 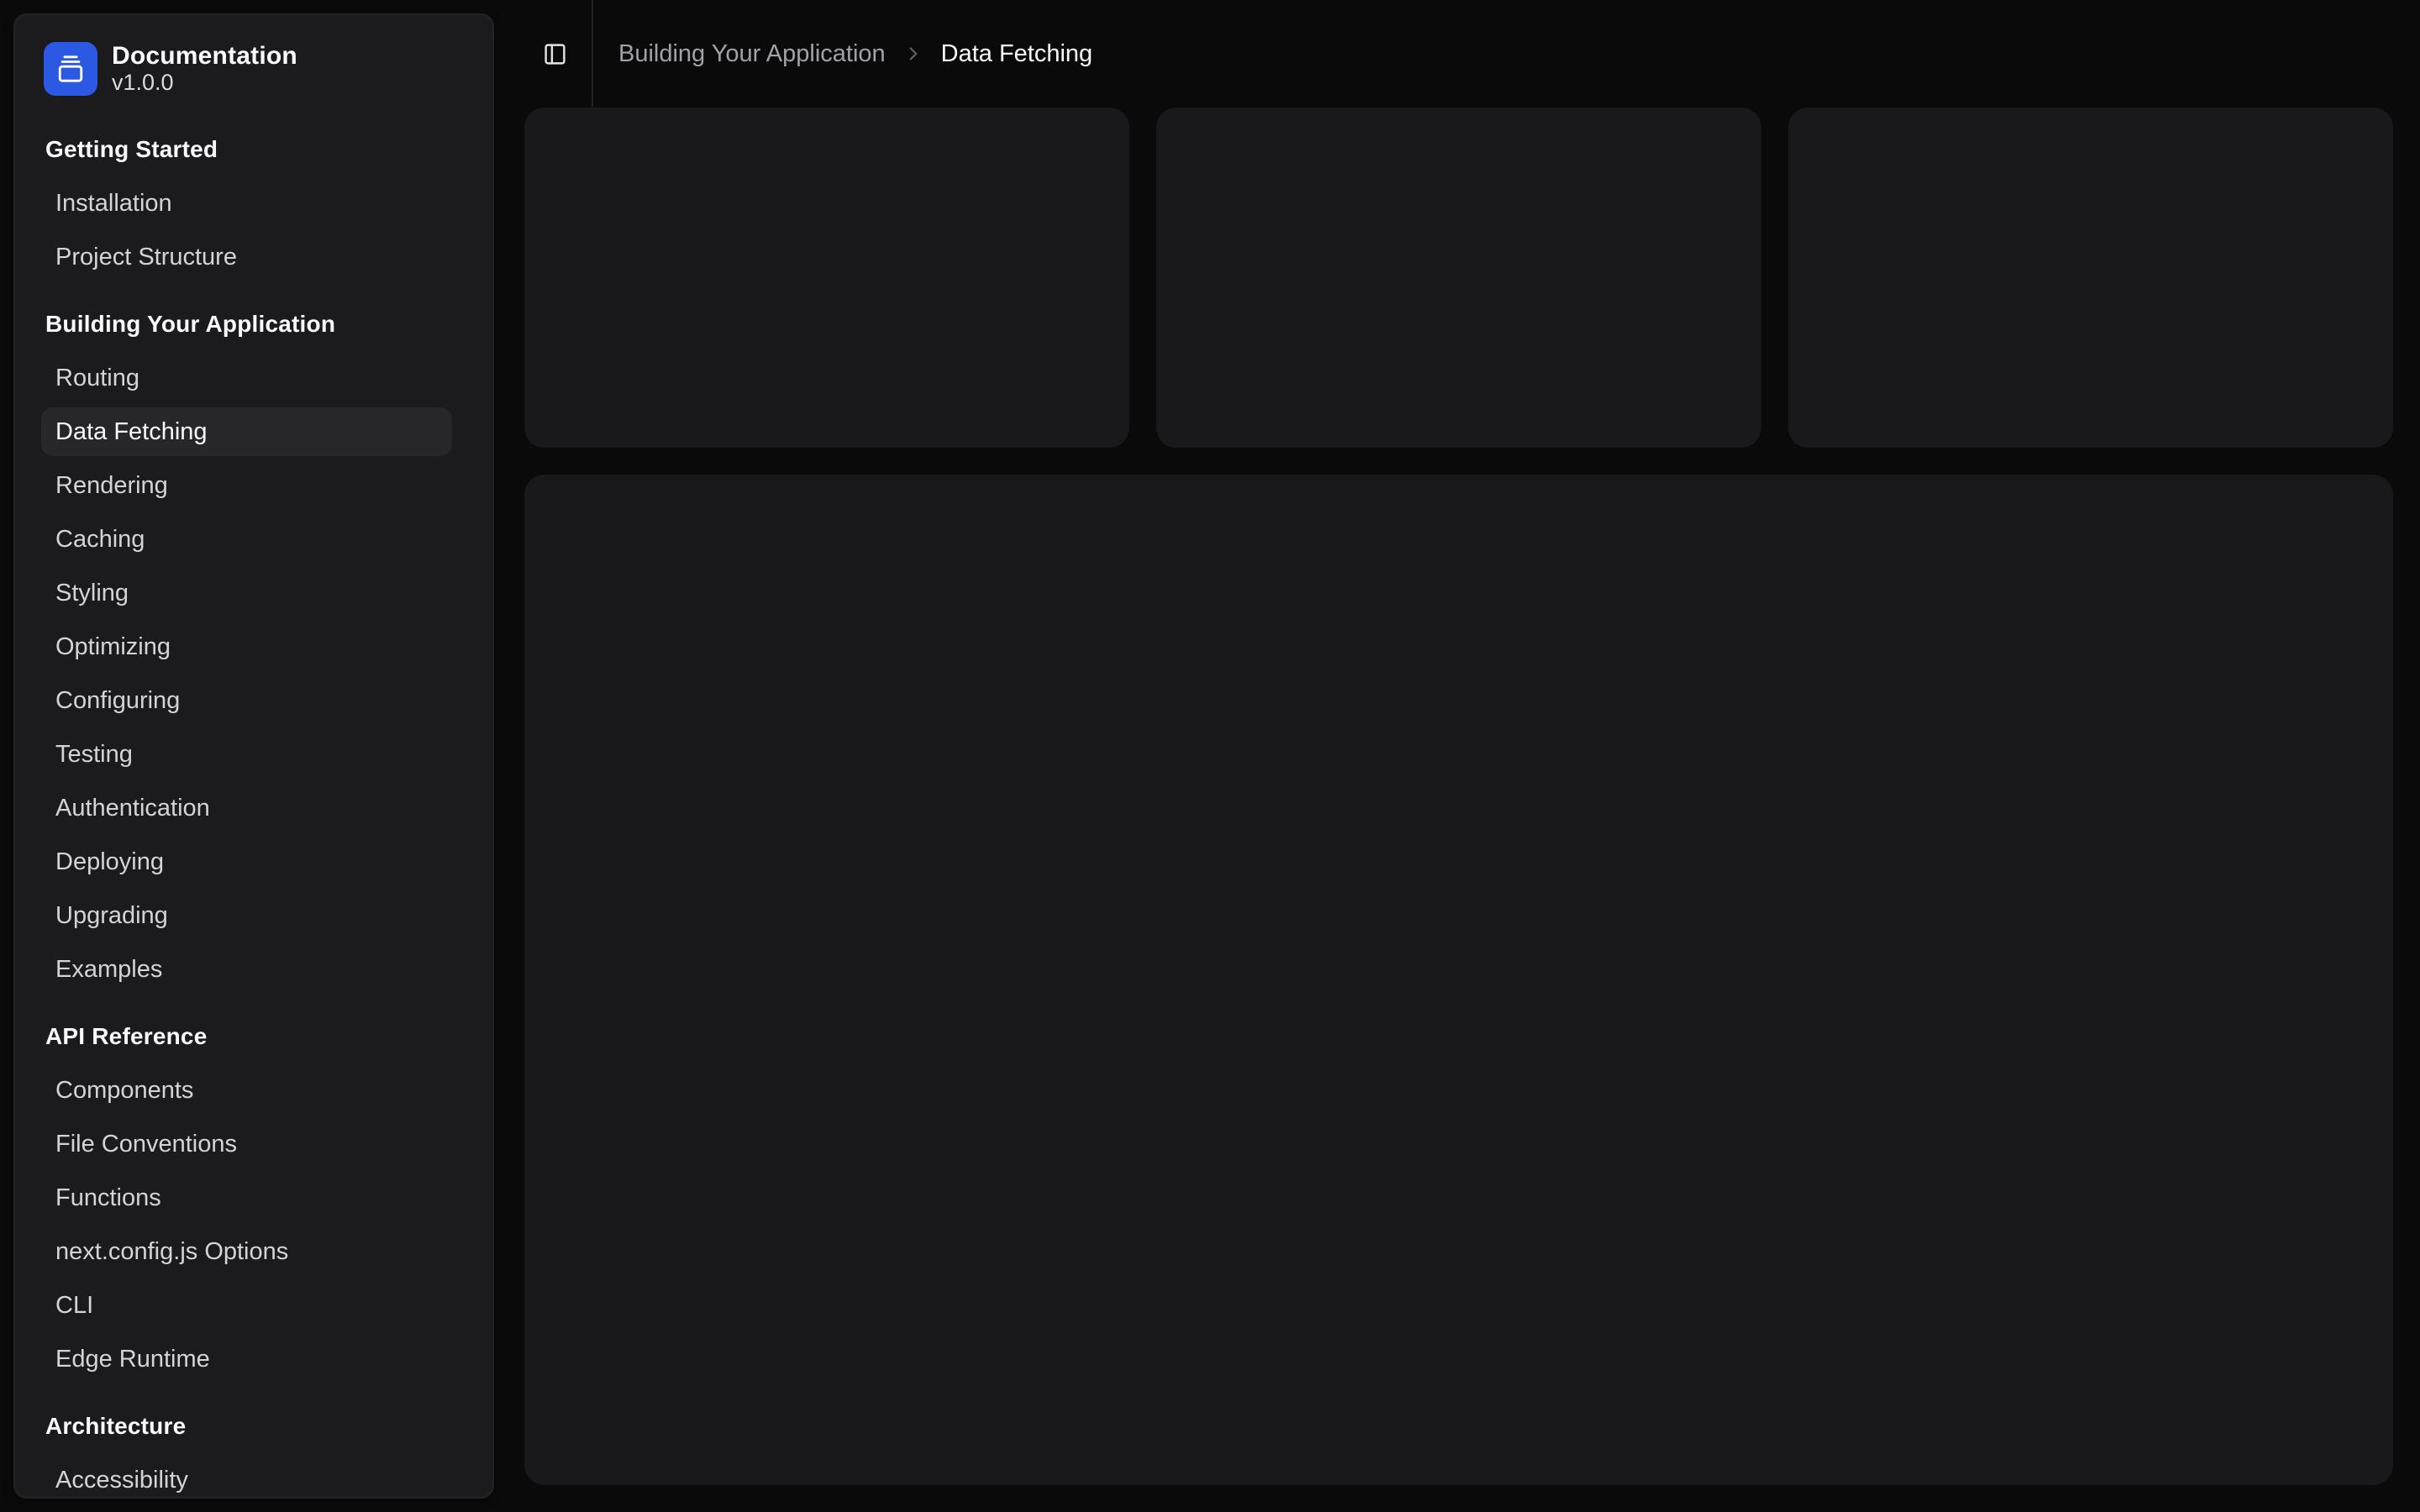 I want to click on sidebar-toggle-button, so click(x=554, y=53).